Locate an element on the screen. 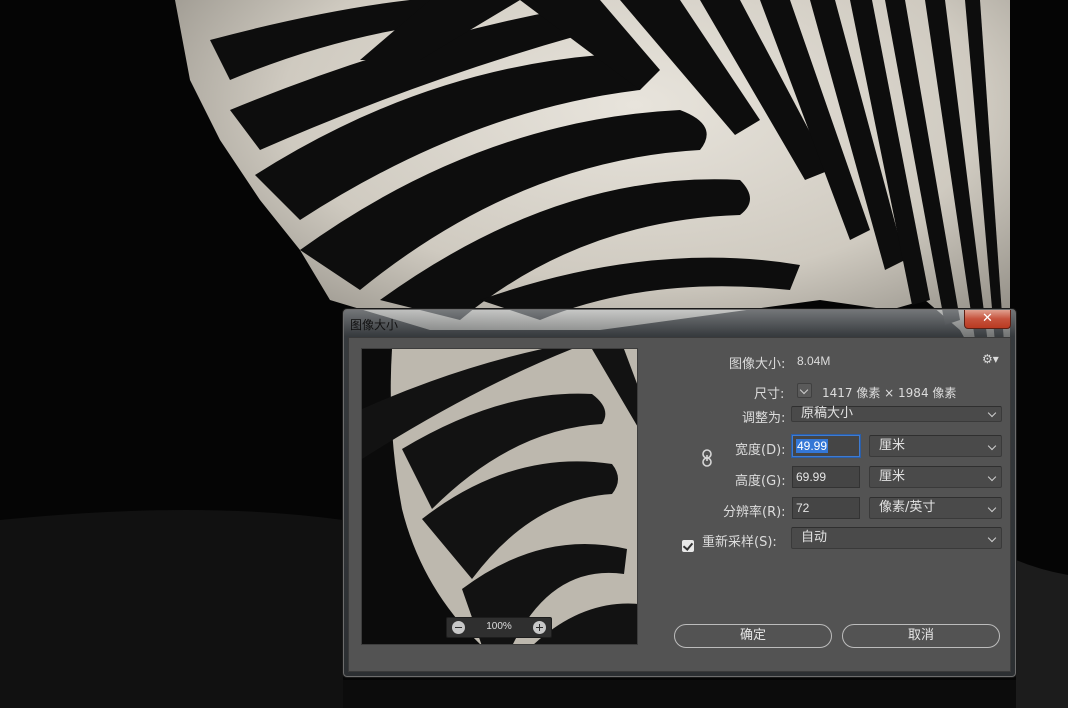  zoom-control: 100% is located at coordinates (499, 627).